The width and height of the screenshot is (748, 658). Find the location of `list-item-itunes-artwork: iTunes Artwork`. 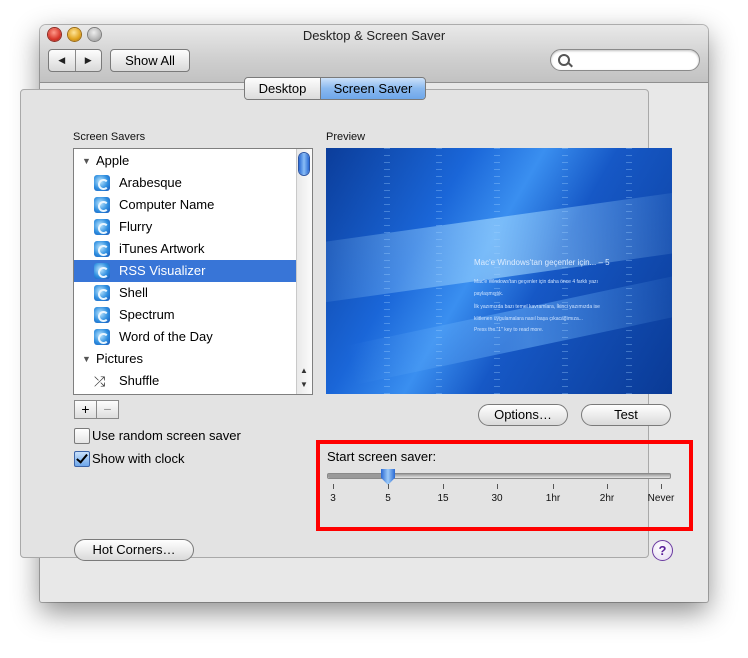

list-item-itunes-artwork: iTunes Artwork is located at coordinates (185, 249).